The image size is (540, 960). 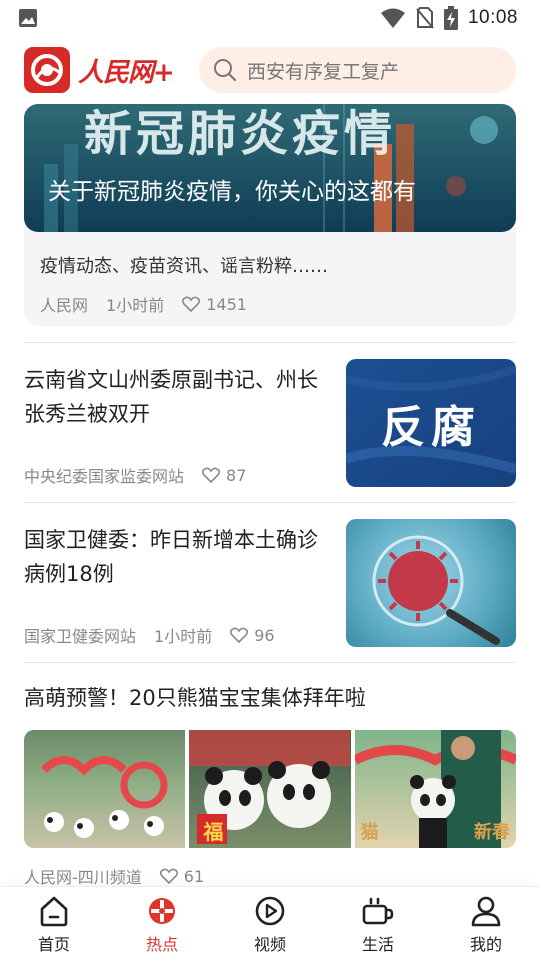 What do you see at coordinates (213, 832) in the screenshot?
I see `fu-character: 福` at bounding box center [213, 832].